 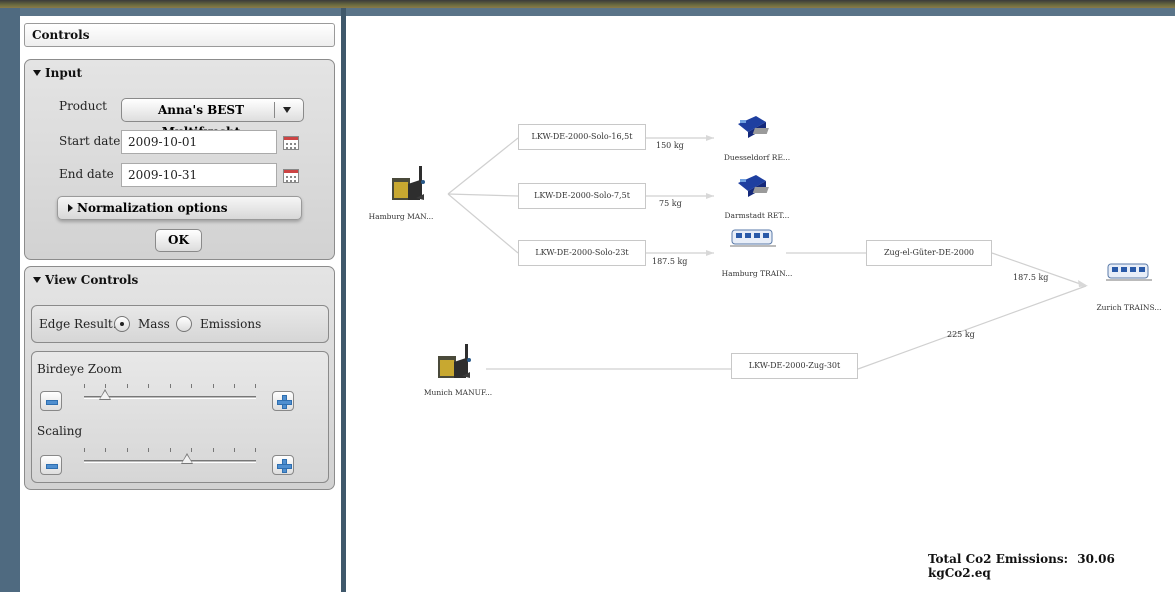 What do you see at coordinates (231, 324) in the screenshot?
I see `emissions-label: Emissions` at bounding box center [231, 324].